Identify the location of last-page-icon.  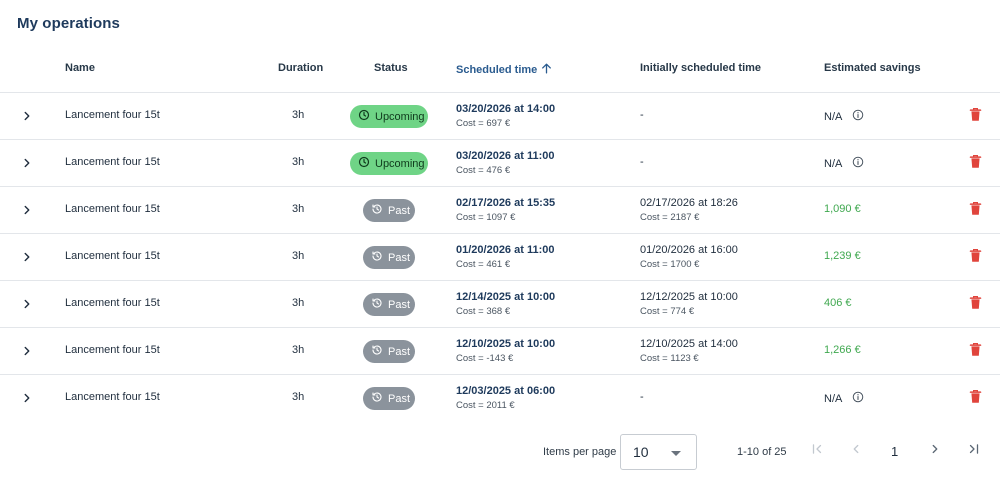
(974, 451).